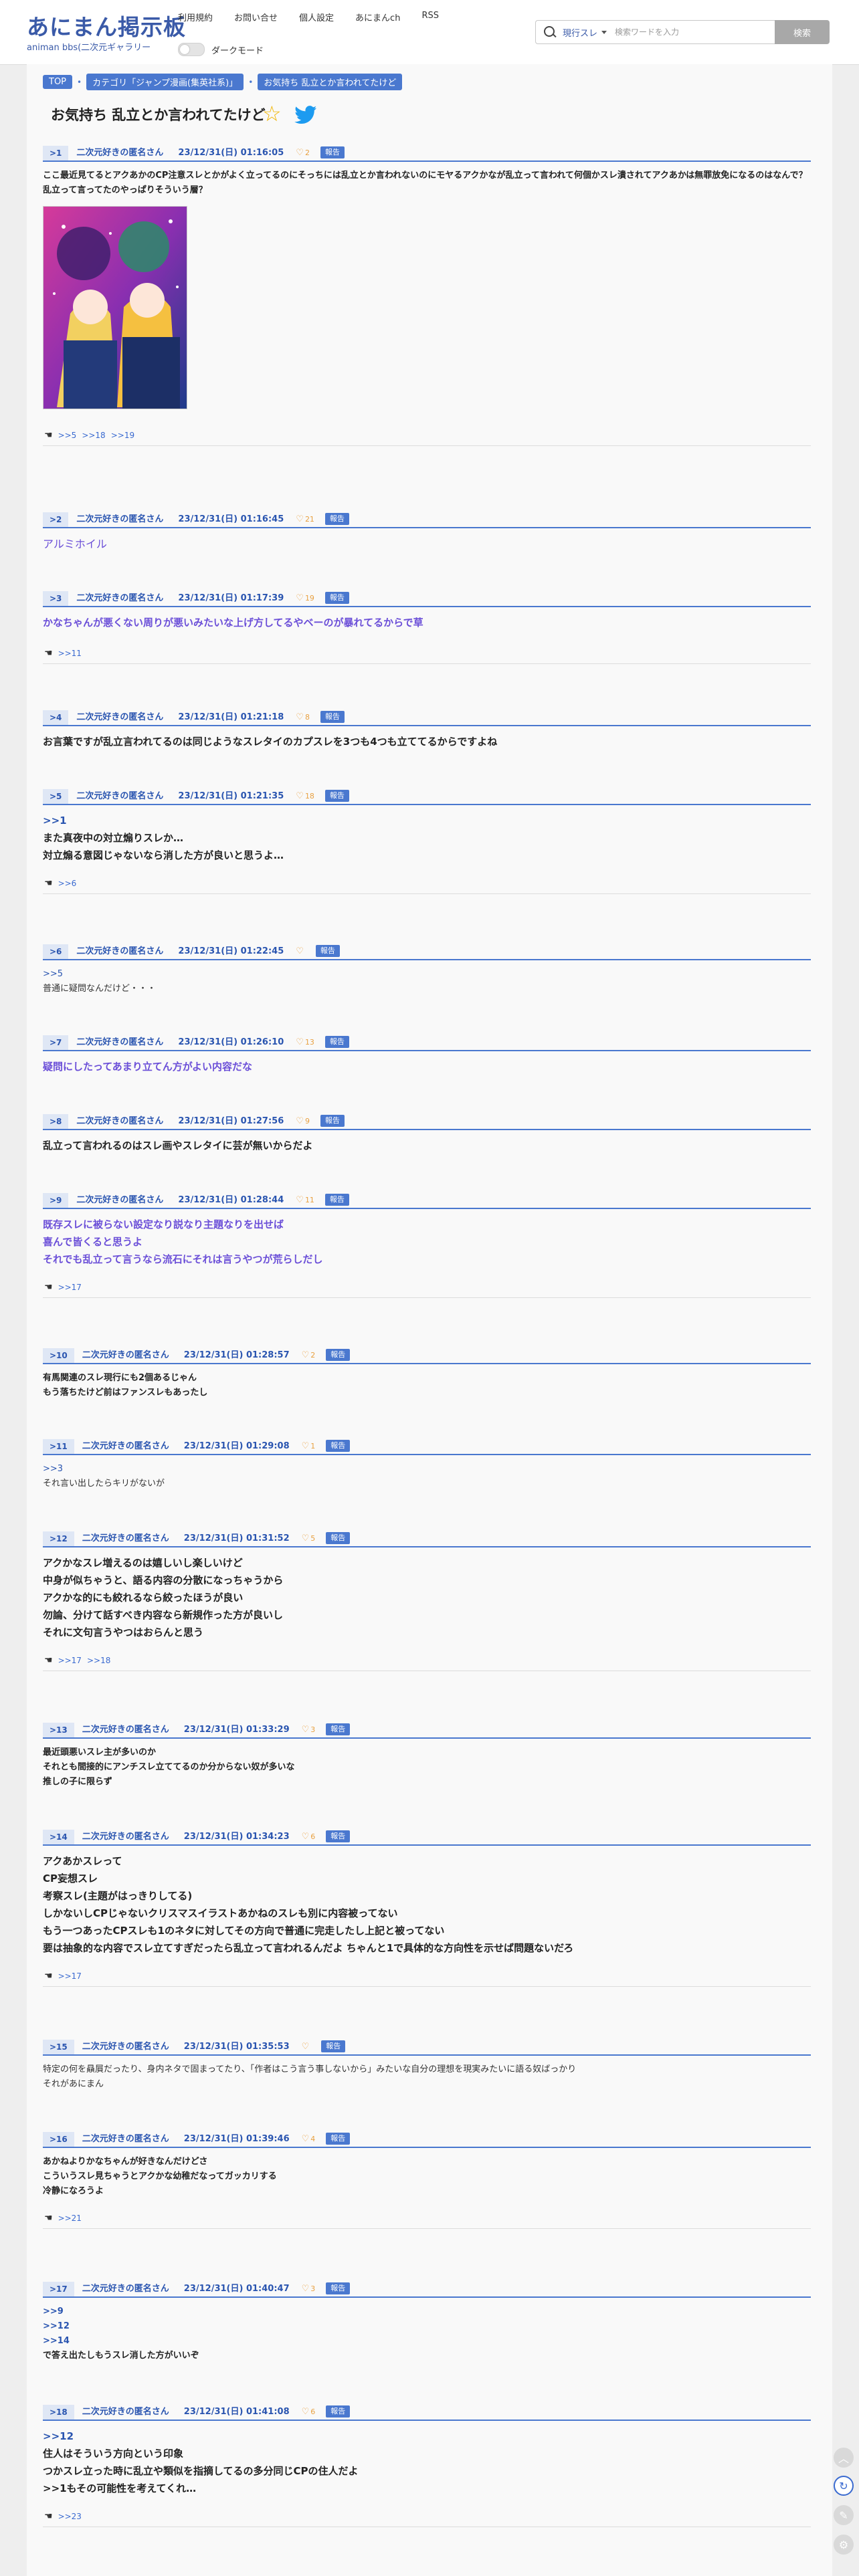  I want to click on breadcrumb-top: TOP, so click(58, 82).